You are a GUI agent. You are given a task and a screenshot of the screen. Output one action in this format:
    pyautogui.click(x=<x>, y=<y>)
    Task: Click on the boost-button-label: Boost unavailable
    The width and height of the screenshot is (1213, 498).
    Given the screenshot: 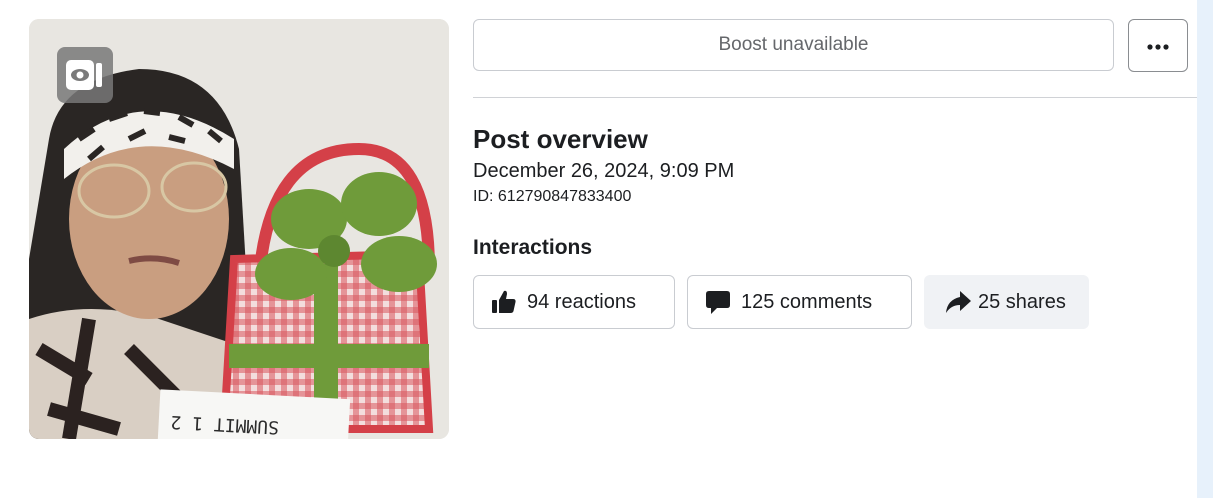 What is the action you would take?
    pyautogui.click(x=793, y=44)
    